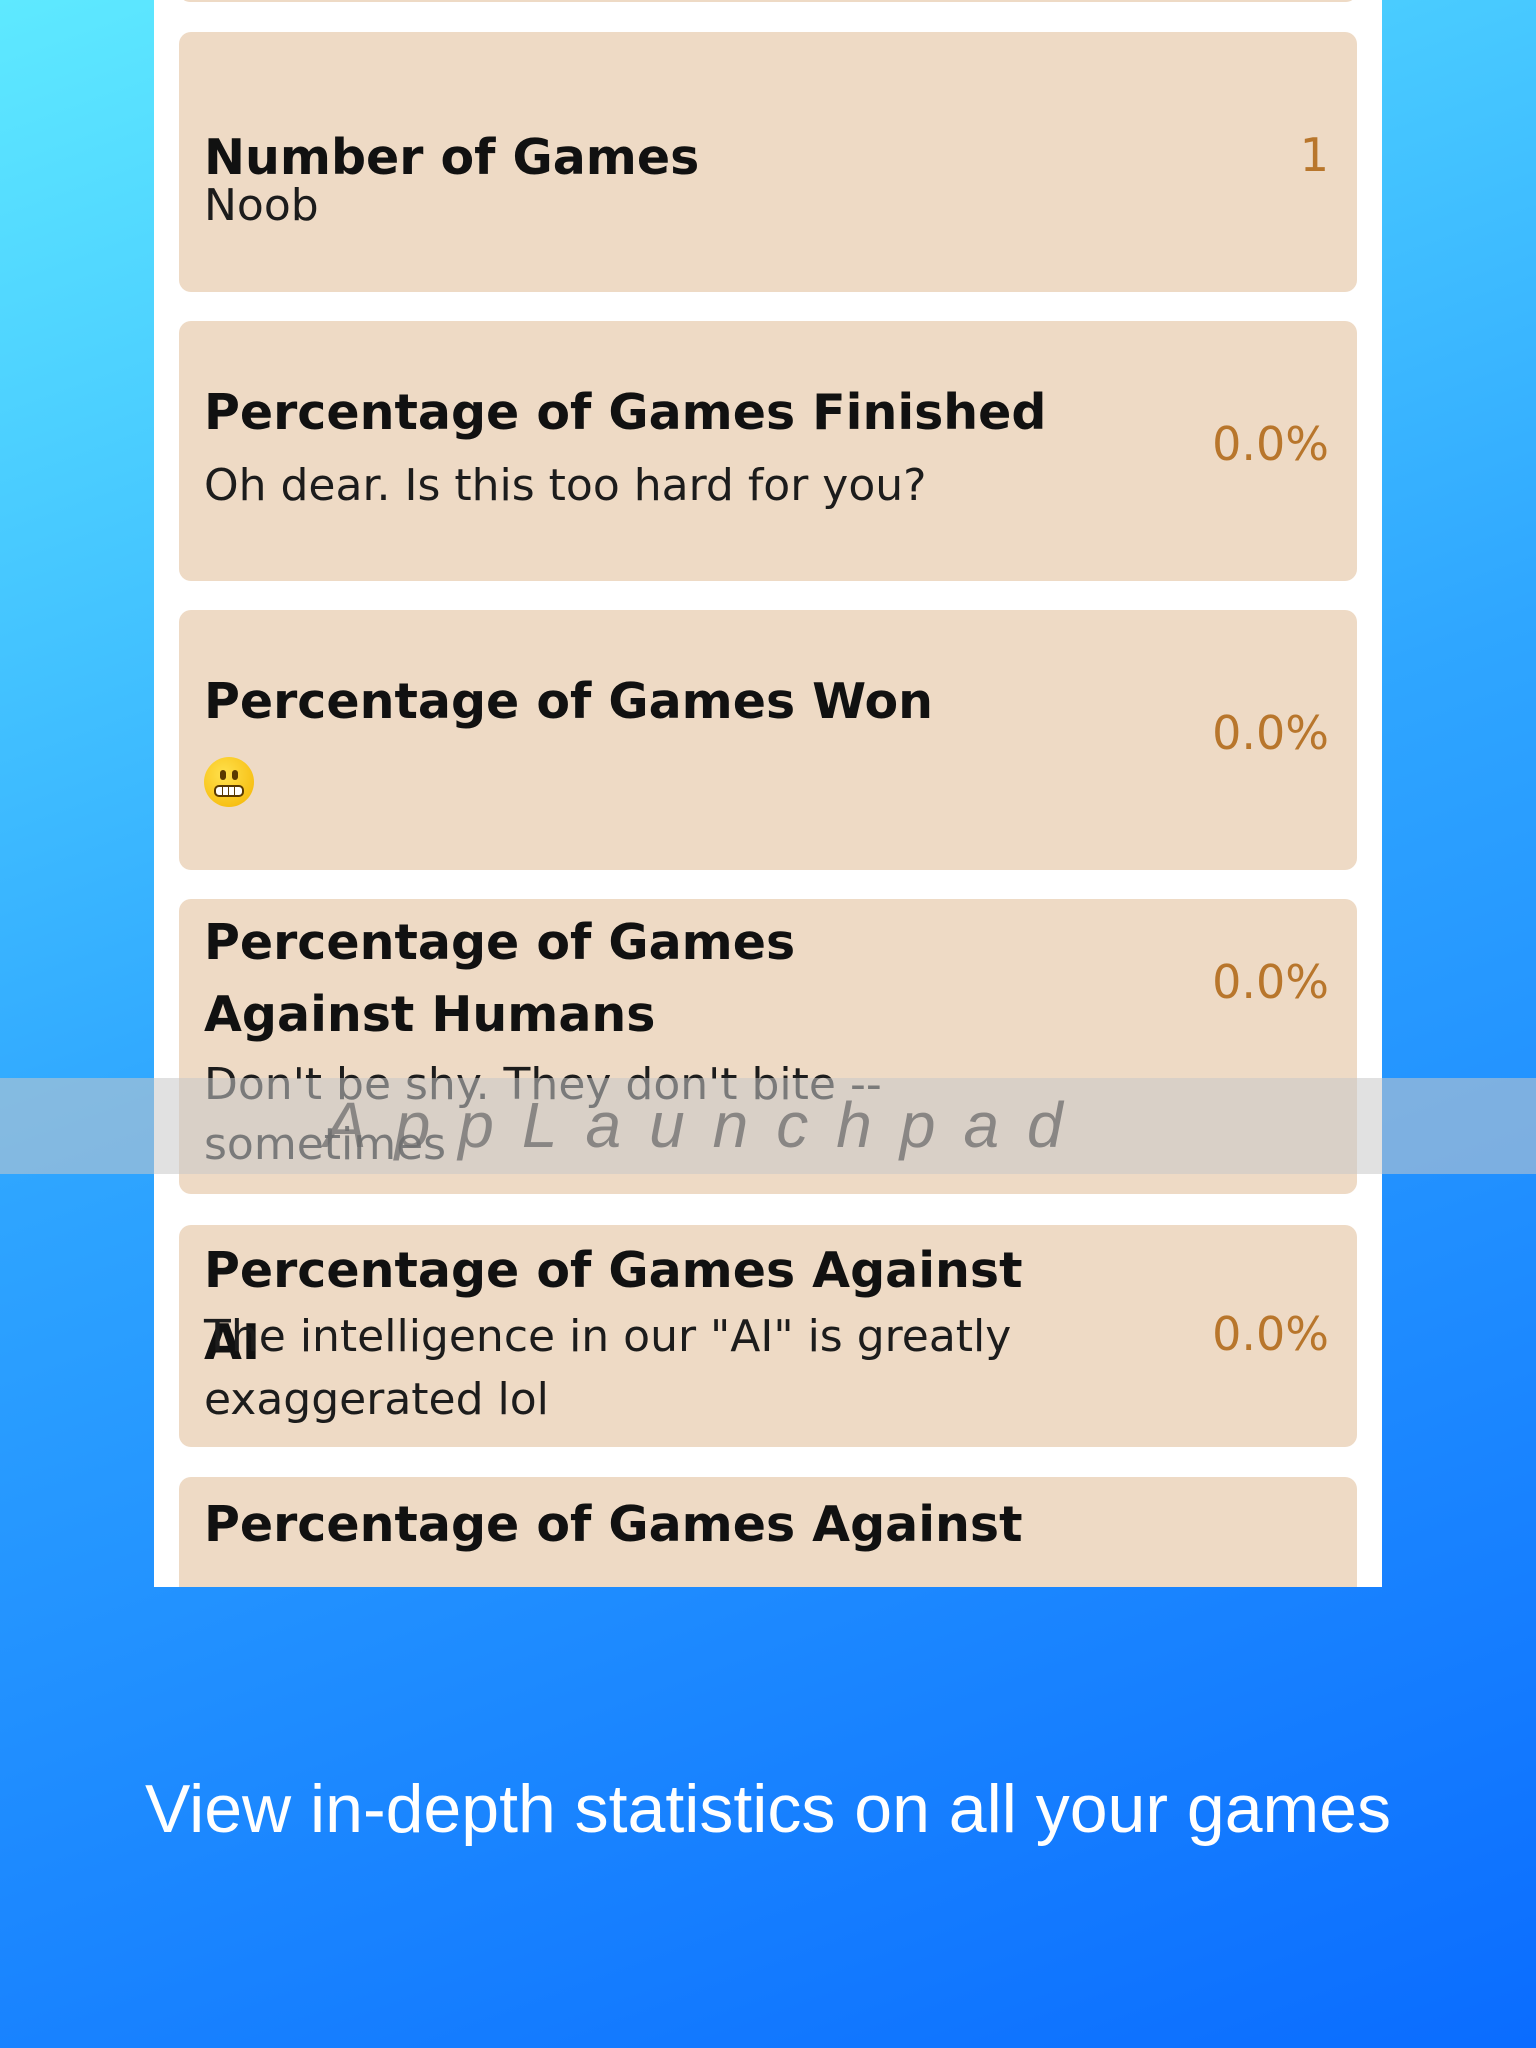 The image size is (1536, 2048). I want to click on stat-subtitle-emoji, so click(644, 779).